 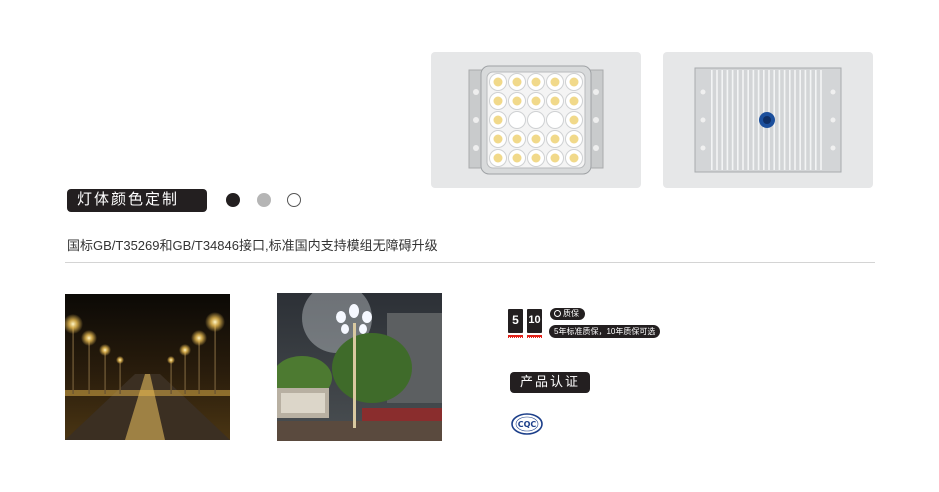 I want to click on road-night-photo, so click(x=146, y=367).